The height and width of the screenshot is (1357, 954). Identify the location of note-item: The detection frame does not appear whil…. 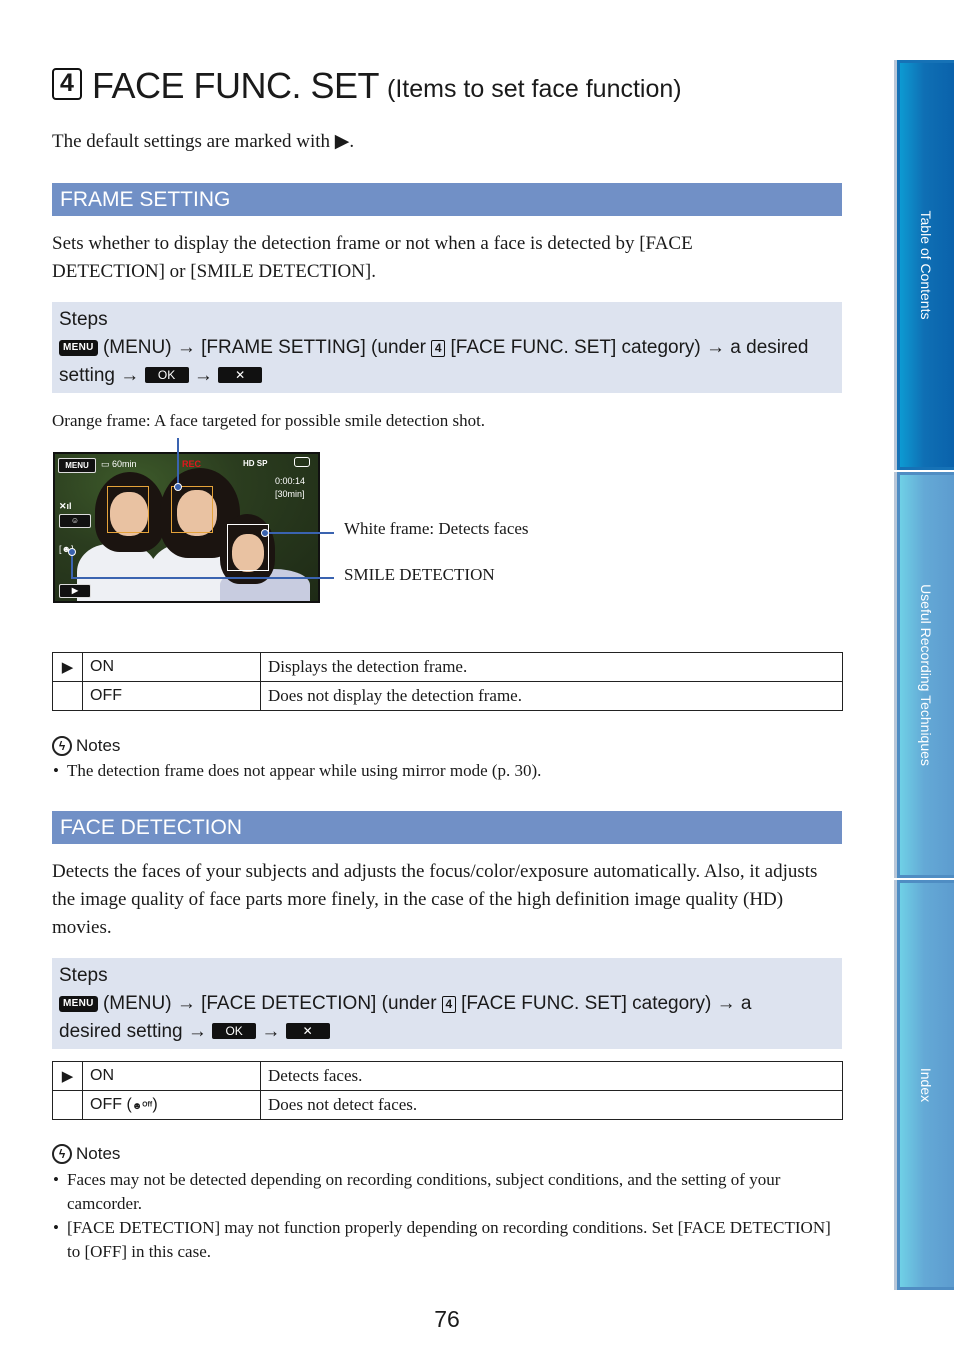
(447, 771).